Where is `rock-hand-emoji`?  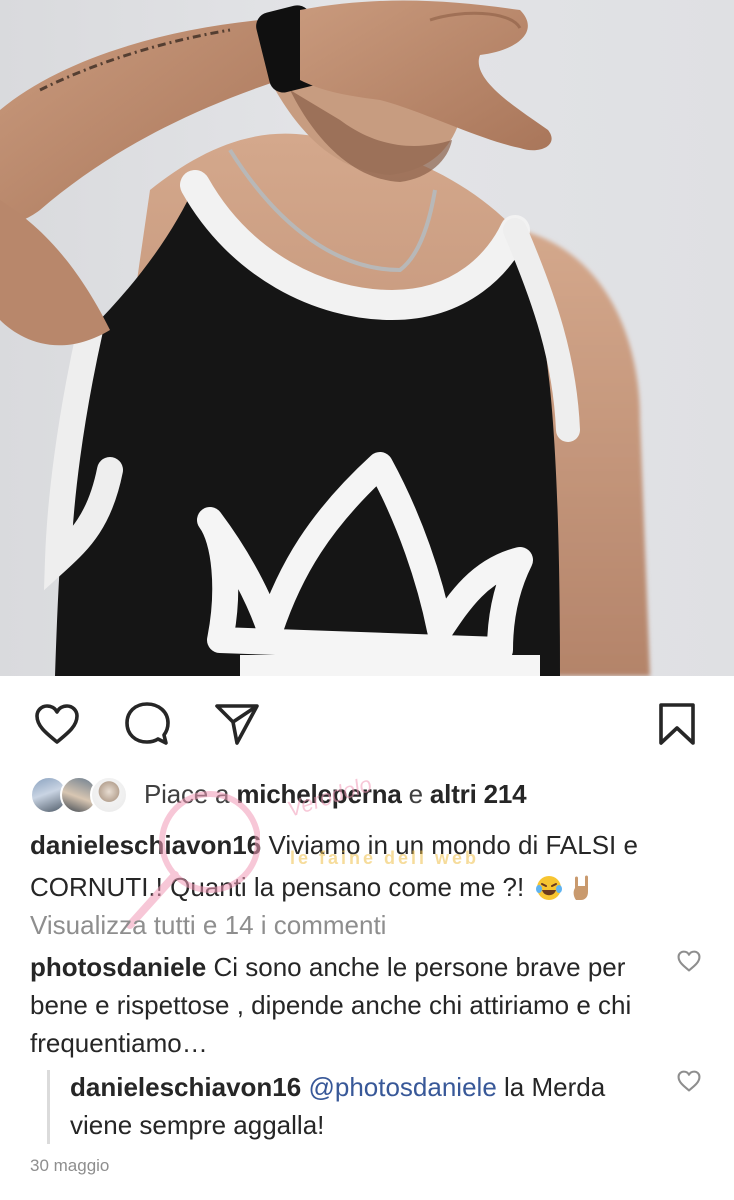 rock-hand-emoji is located at coordinates (581, 887).